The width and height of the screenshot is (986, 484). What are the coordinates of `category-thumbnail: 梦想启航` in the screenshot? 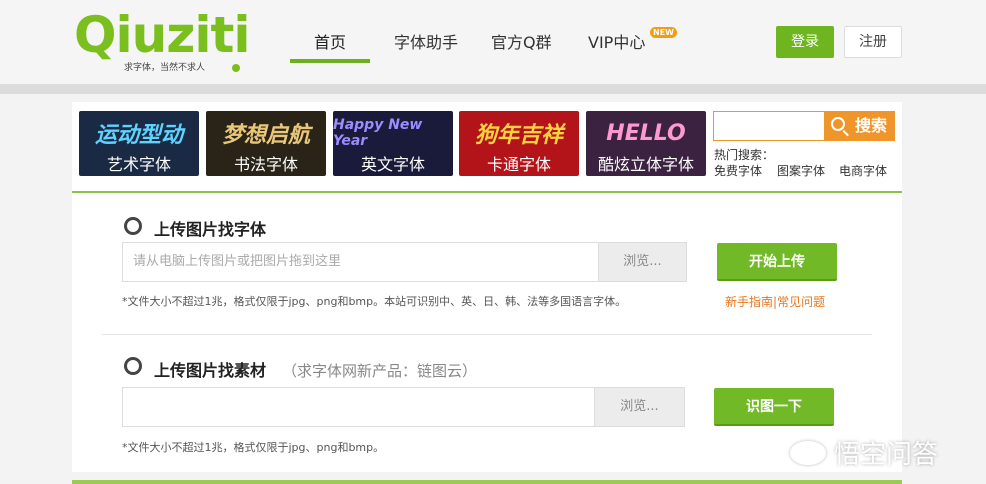 It's located at (265, 135).